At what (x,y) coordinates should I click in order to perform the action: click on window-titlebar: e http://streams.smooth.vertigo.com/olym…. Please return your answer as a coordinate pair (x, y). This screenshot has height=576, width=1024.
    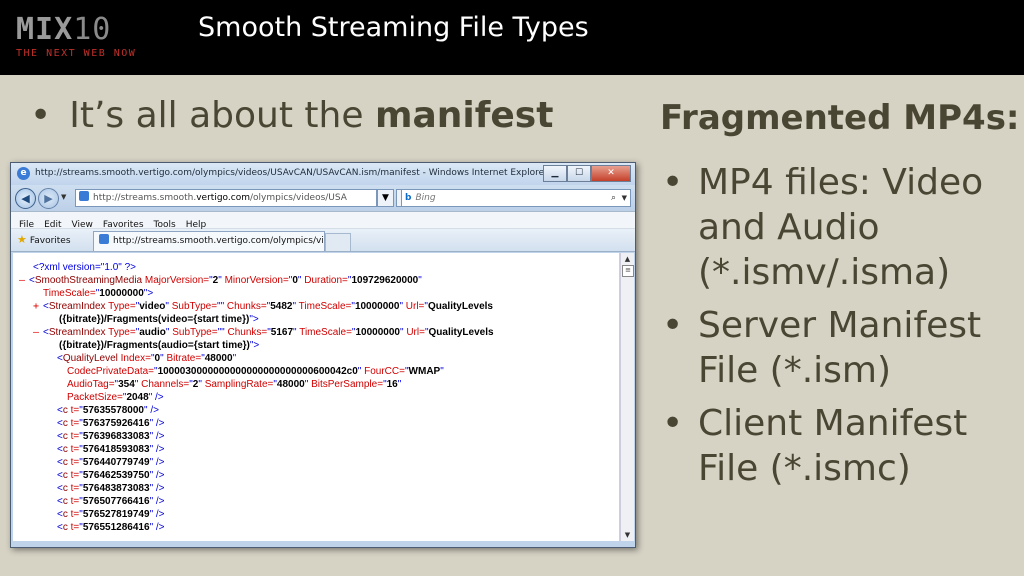
    Looking at the image, I should click on (323, 174).